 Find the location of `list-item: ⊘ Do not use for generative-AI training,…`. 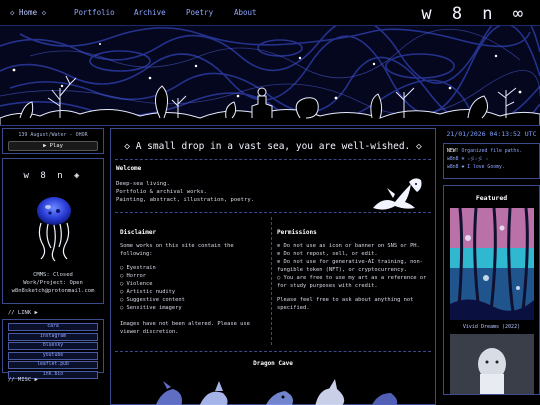

list-item: ⊘ Do not use for generative-AI training,… is located at coordinates (350, 266).